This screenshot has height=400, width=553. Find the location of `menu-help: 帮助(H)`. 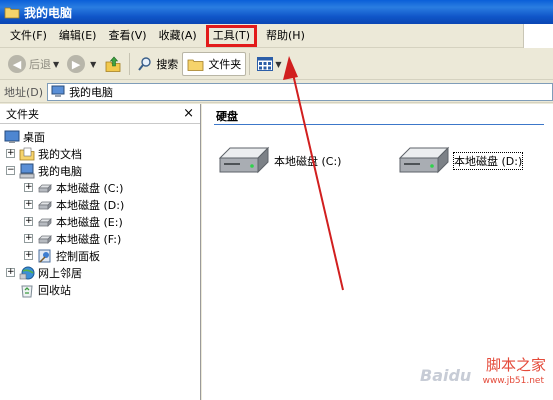

menu-help: 帮助(H) is located at coordinates (285, 36).